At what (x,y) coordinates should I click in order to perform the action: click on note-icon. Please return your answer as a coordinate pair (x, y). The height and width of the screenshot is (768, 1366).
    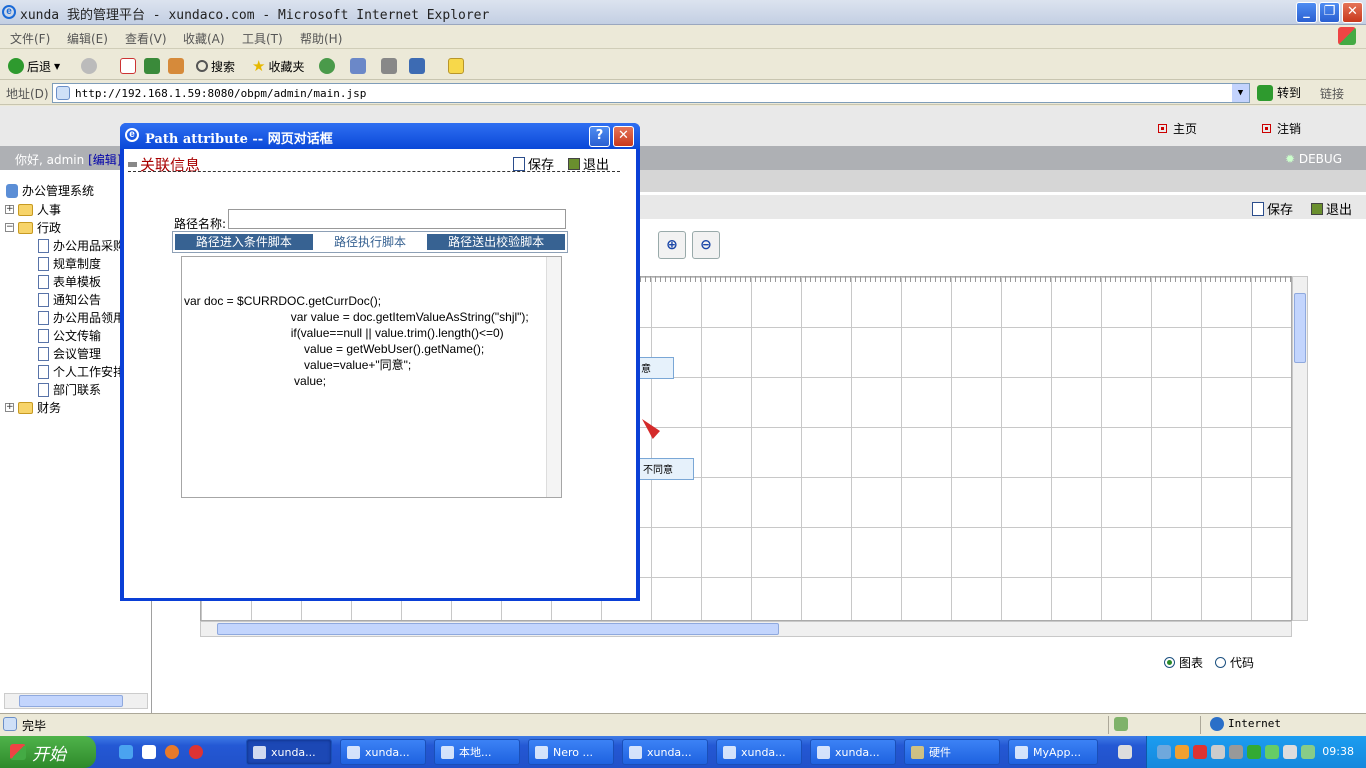
    Looking at the image, I should click on (456, 66).